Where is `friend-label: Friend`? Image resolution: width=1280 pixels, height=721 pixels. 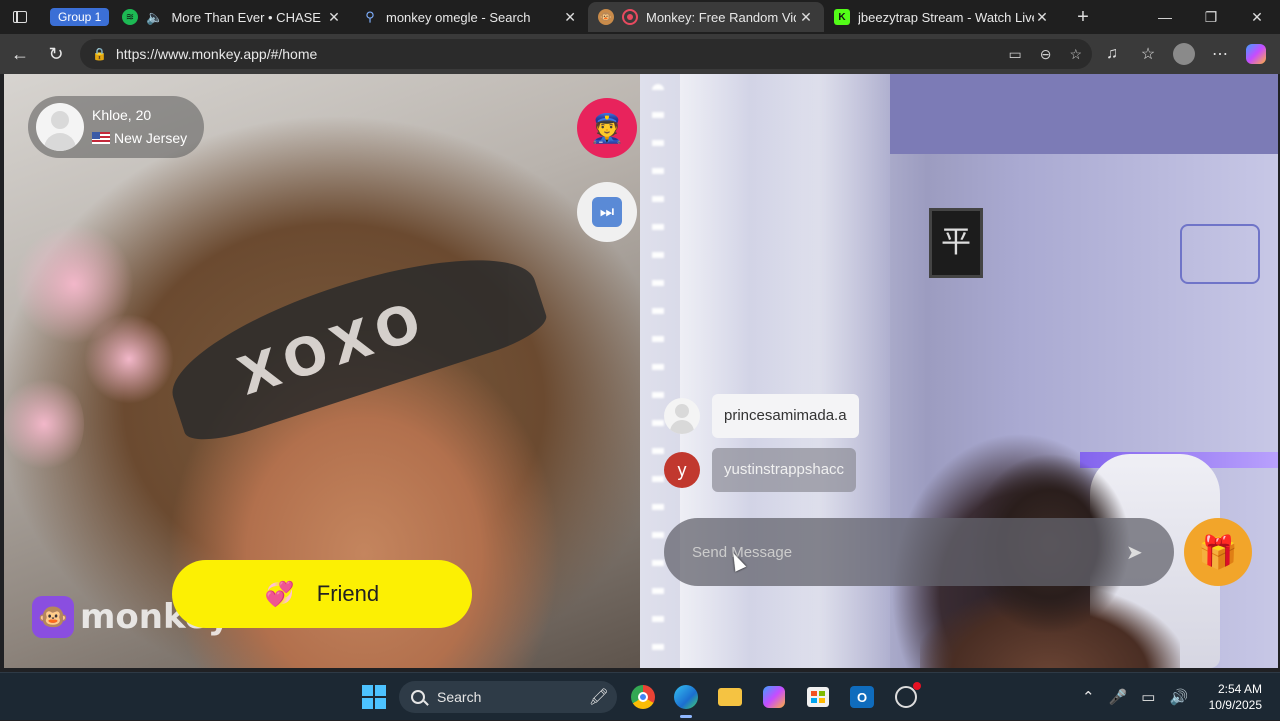
friend-label: Friend is located at coordinates (348, 593).